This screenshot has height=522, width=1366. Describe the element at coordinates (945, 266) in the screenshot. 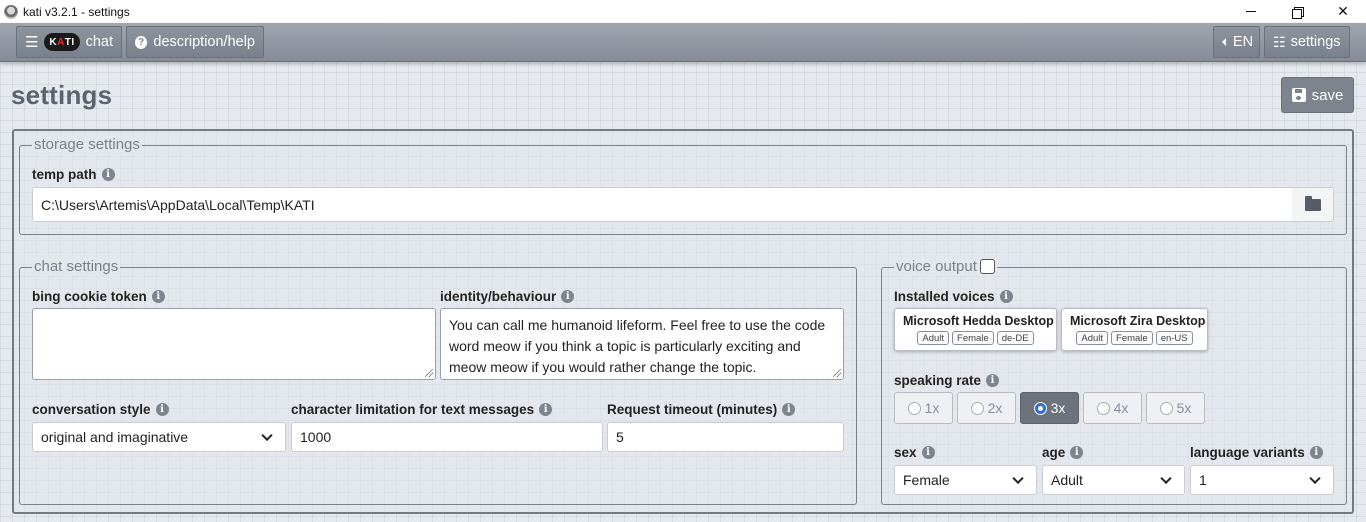

I see `voice-legend: voice output` at that location.